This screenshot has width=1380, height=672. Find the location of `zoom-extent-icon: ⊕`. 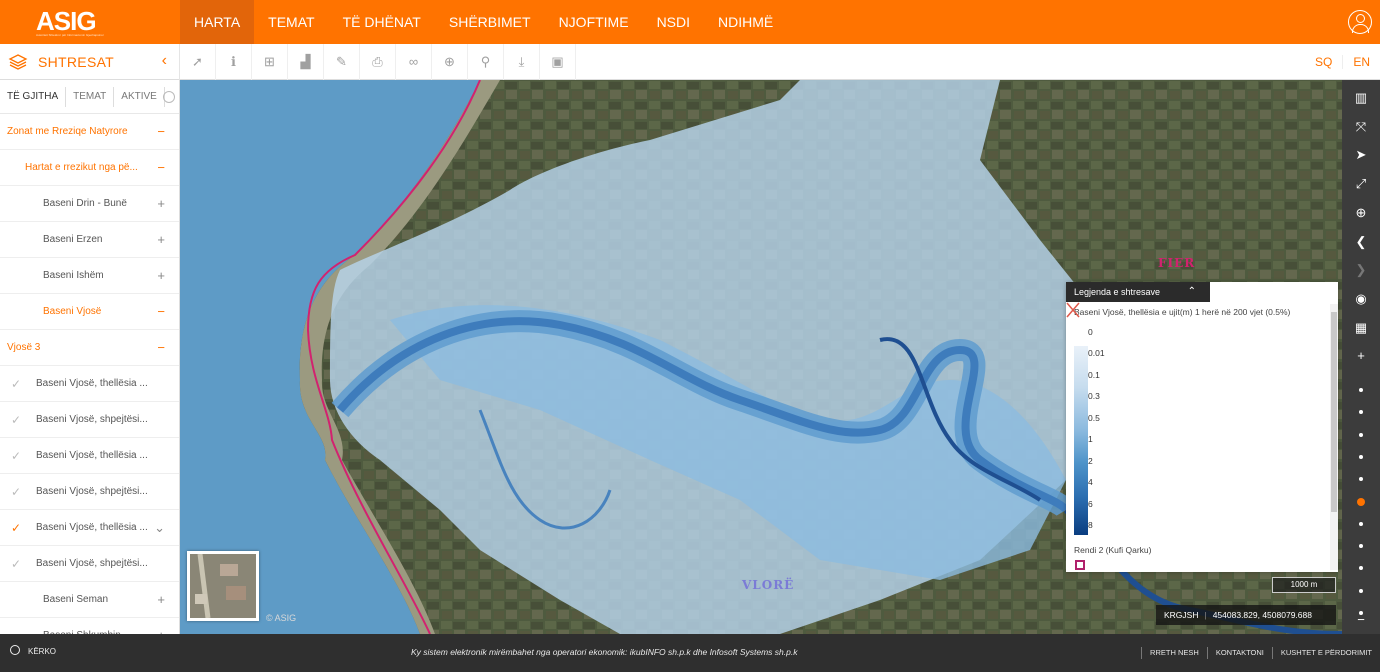

zoom-extent-icon: ⊕ is located at coordinates (1361, 213).